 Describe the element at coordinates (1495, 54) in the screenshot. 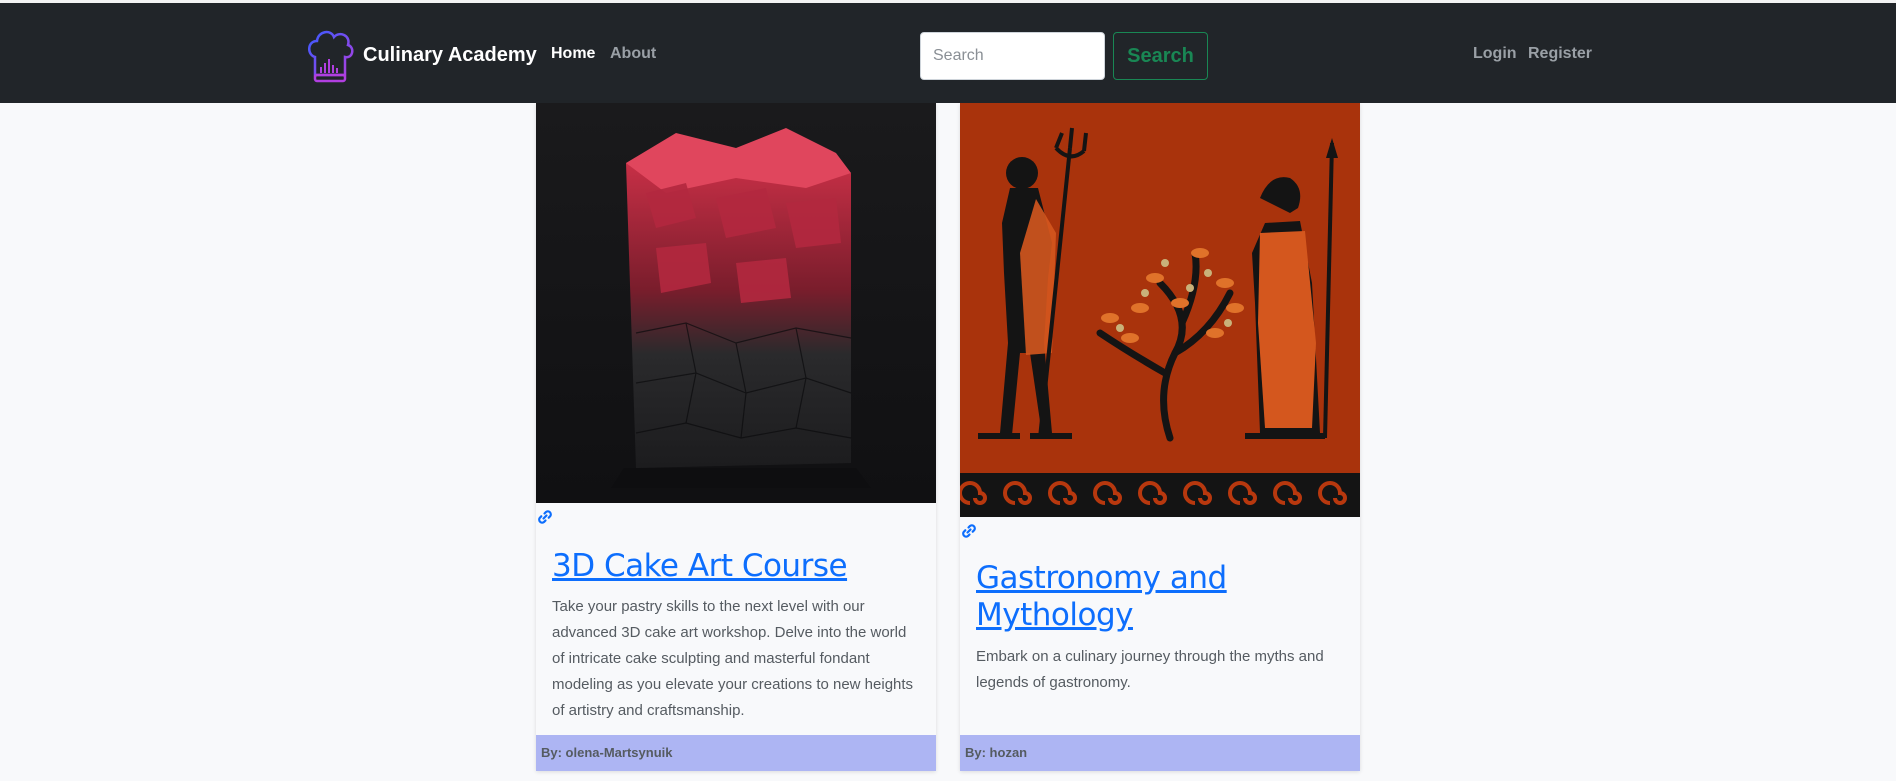

I see `login-link: Login` at that location.